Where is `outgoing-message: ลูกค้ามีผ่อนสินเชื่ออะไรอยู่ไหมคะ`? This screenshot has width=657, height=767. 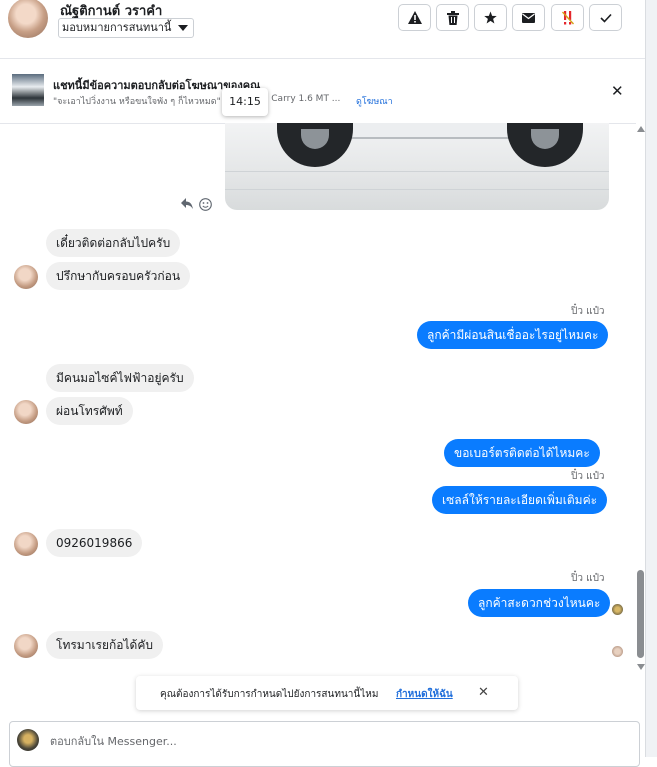 outgoing-message: ลูกค้ามีผ่อนสินเชื่ออะไรอยู่ไหมคะ is located at coordinates (513, 335).